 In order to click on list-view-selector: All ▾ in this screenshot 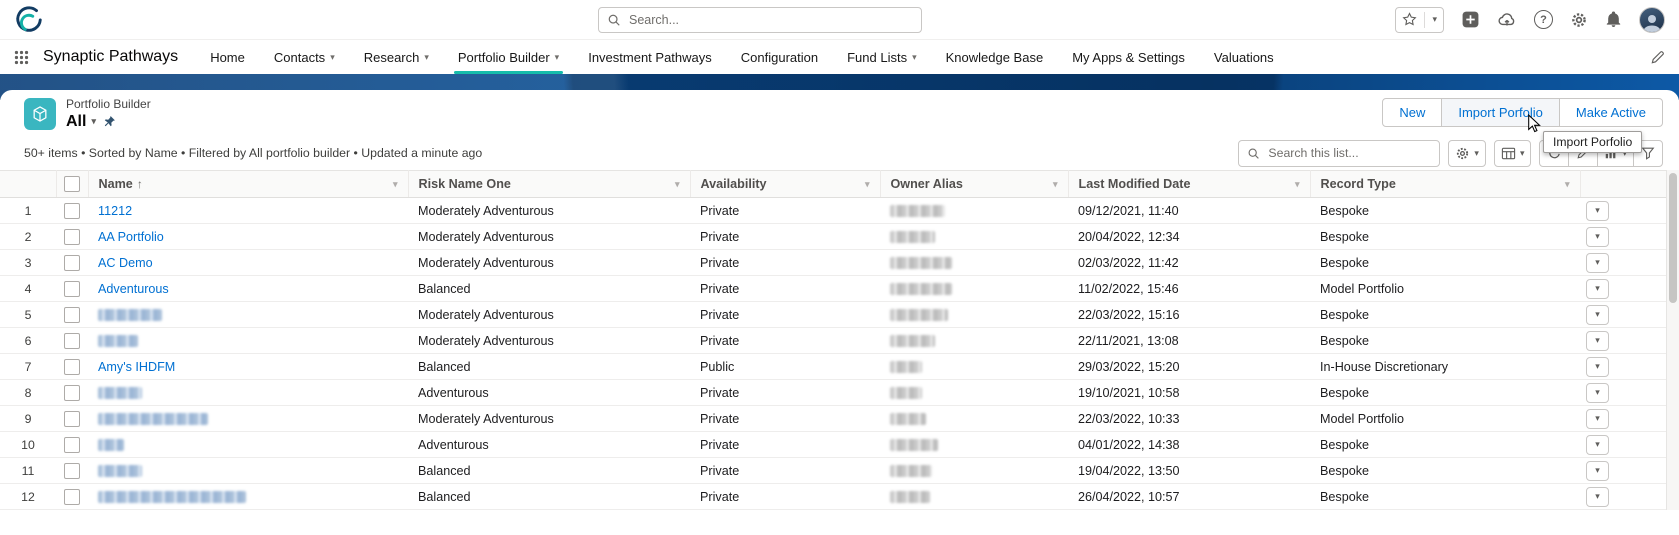, I will do `click(81, 122)`.